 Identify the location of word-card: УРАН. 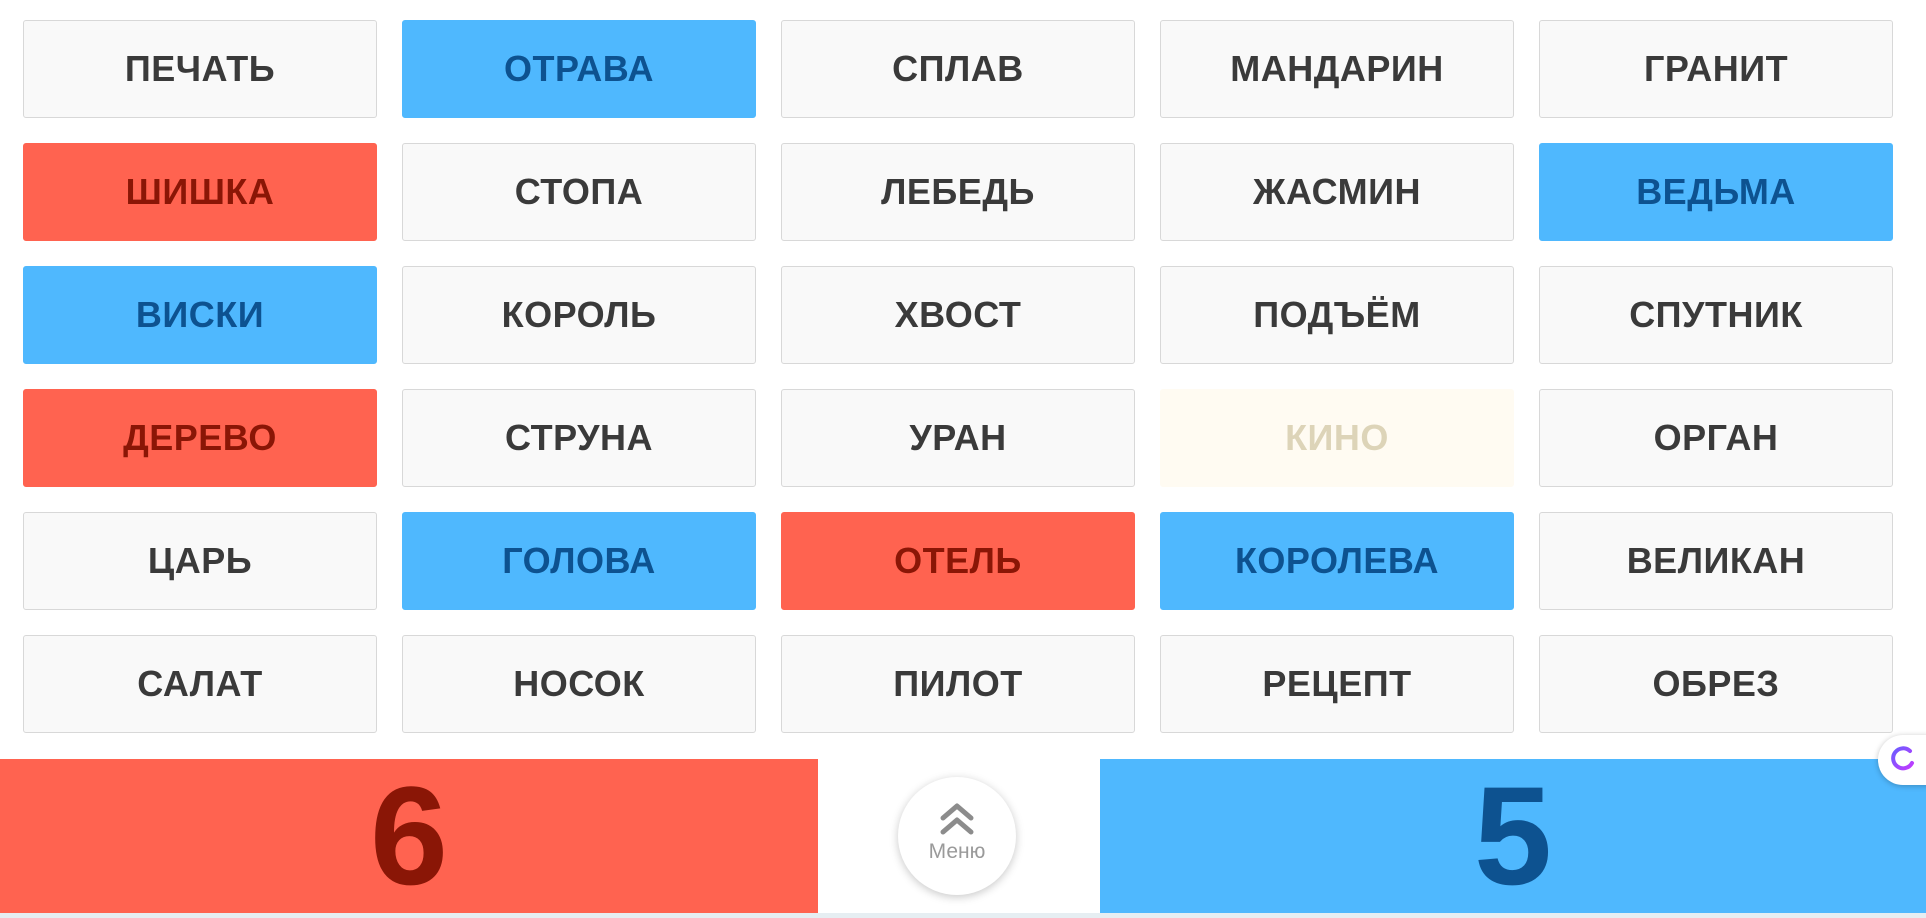
(958, 438).